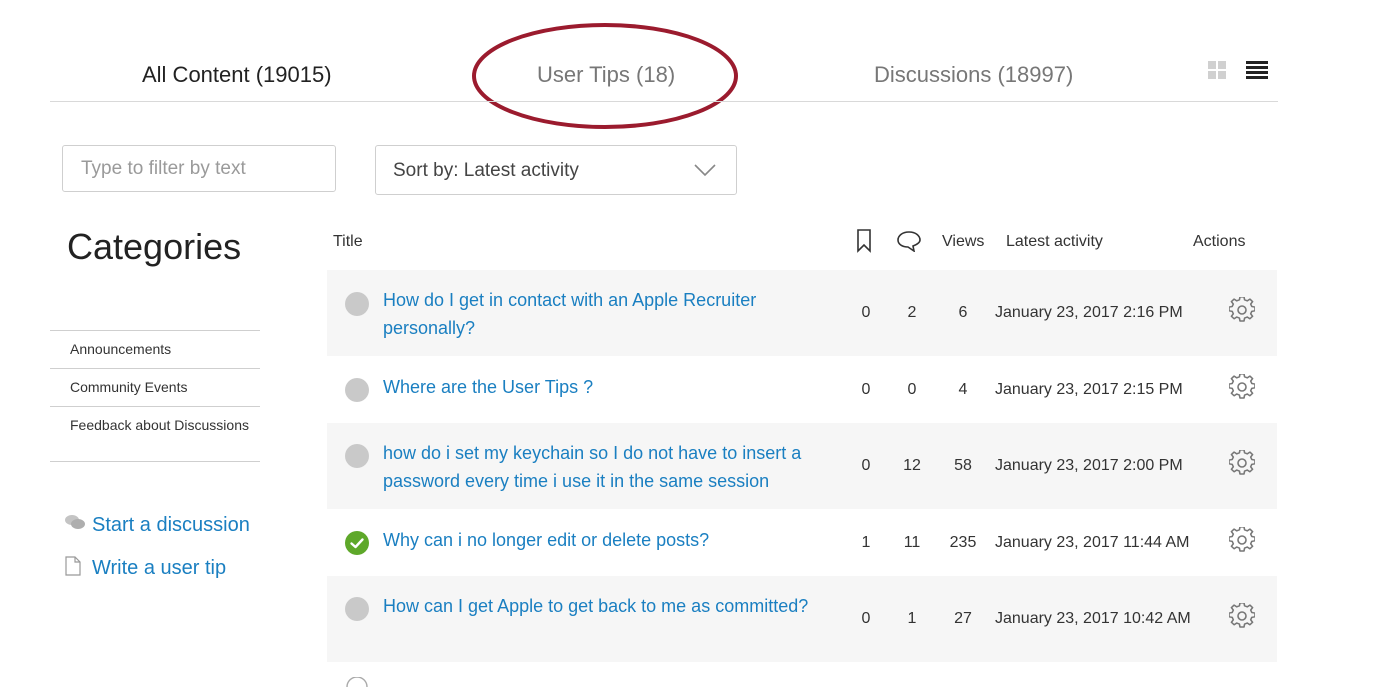 The height and width of the screenshot is (687, 1396). I want to click on sort-dropdown: Sort by: Latest activity, so click(556, 170).